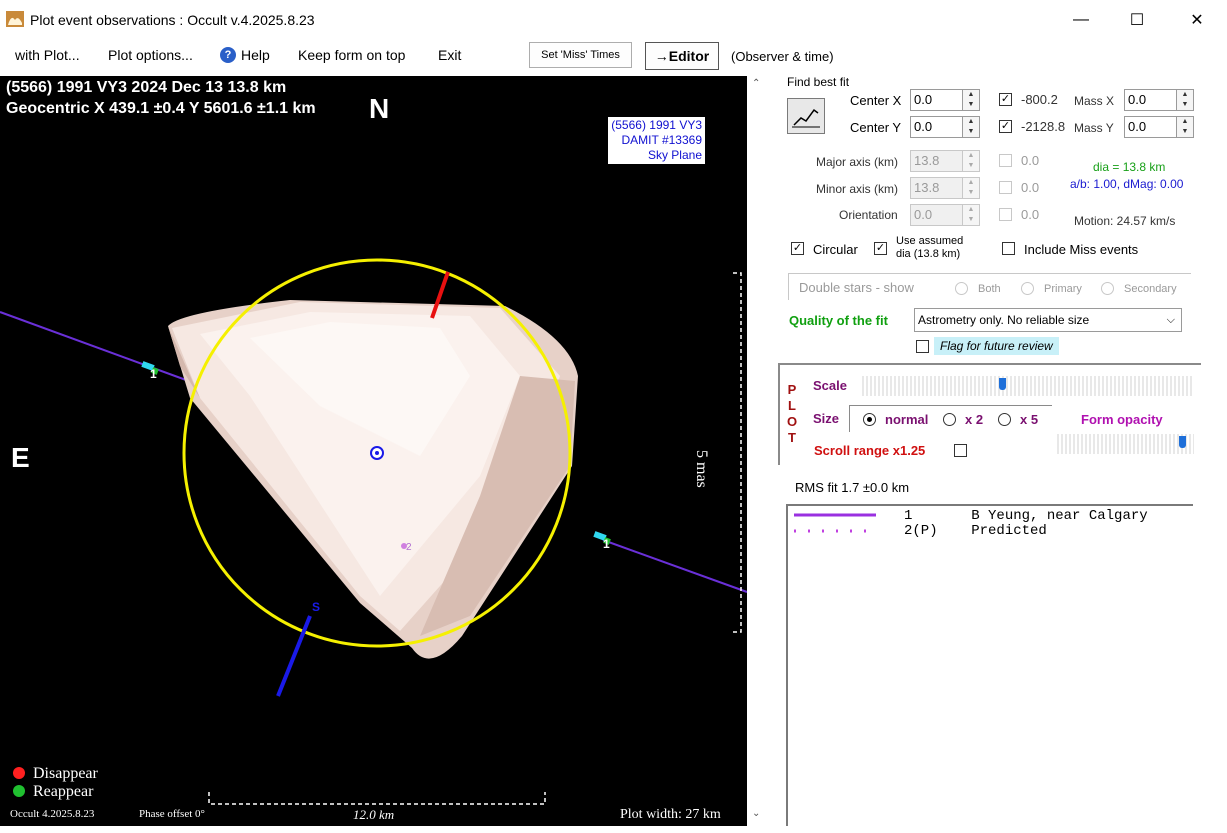  What do you see at coordinates (1005, 99) in the screenshot?
I see `center-x-checkbox: ✓` at bounding box center [1005, 99].